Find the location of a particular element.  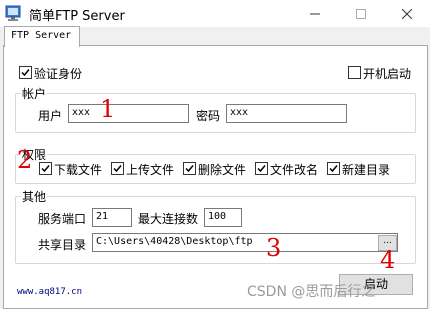

download-checkbox is located at coordinates (45, 168).